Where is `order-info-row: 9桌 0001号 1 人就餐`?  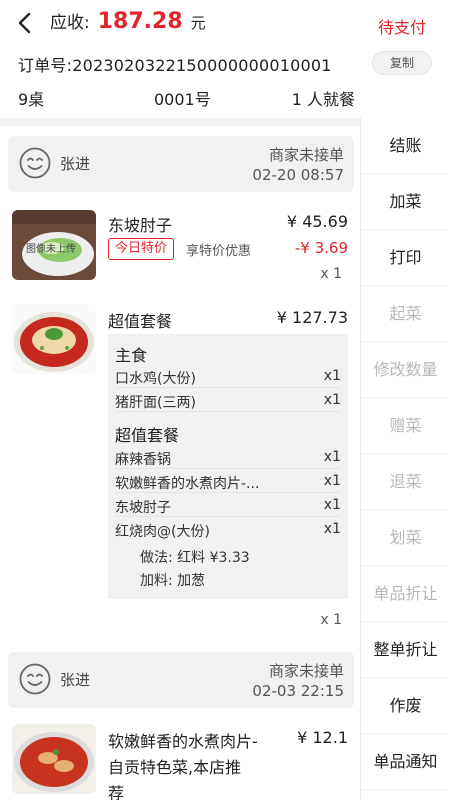
order-info-row: 9桌 0001号 1 人就餐 is located at coordinates (225, 97).